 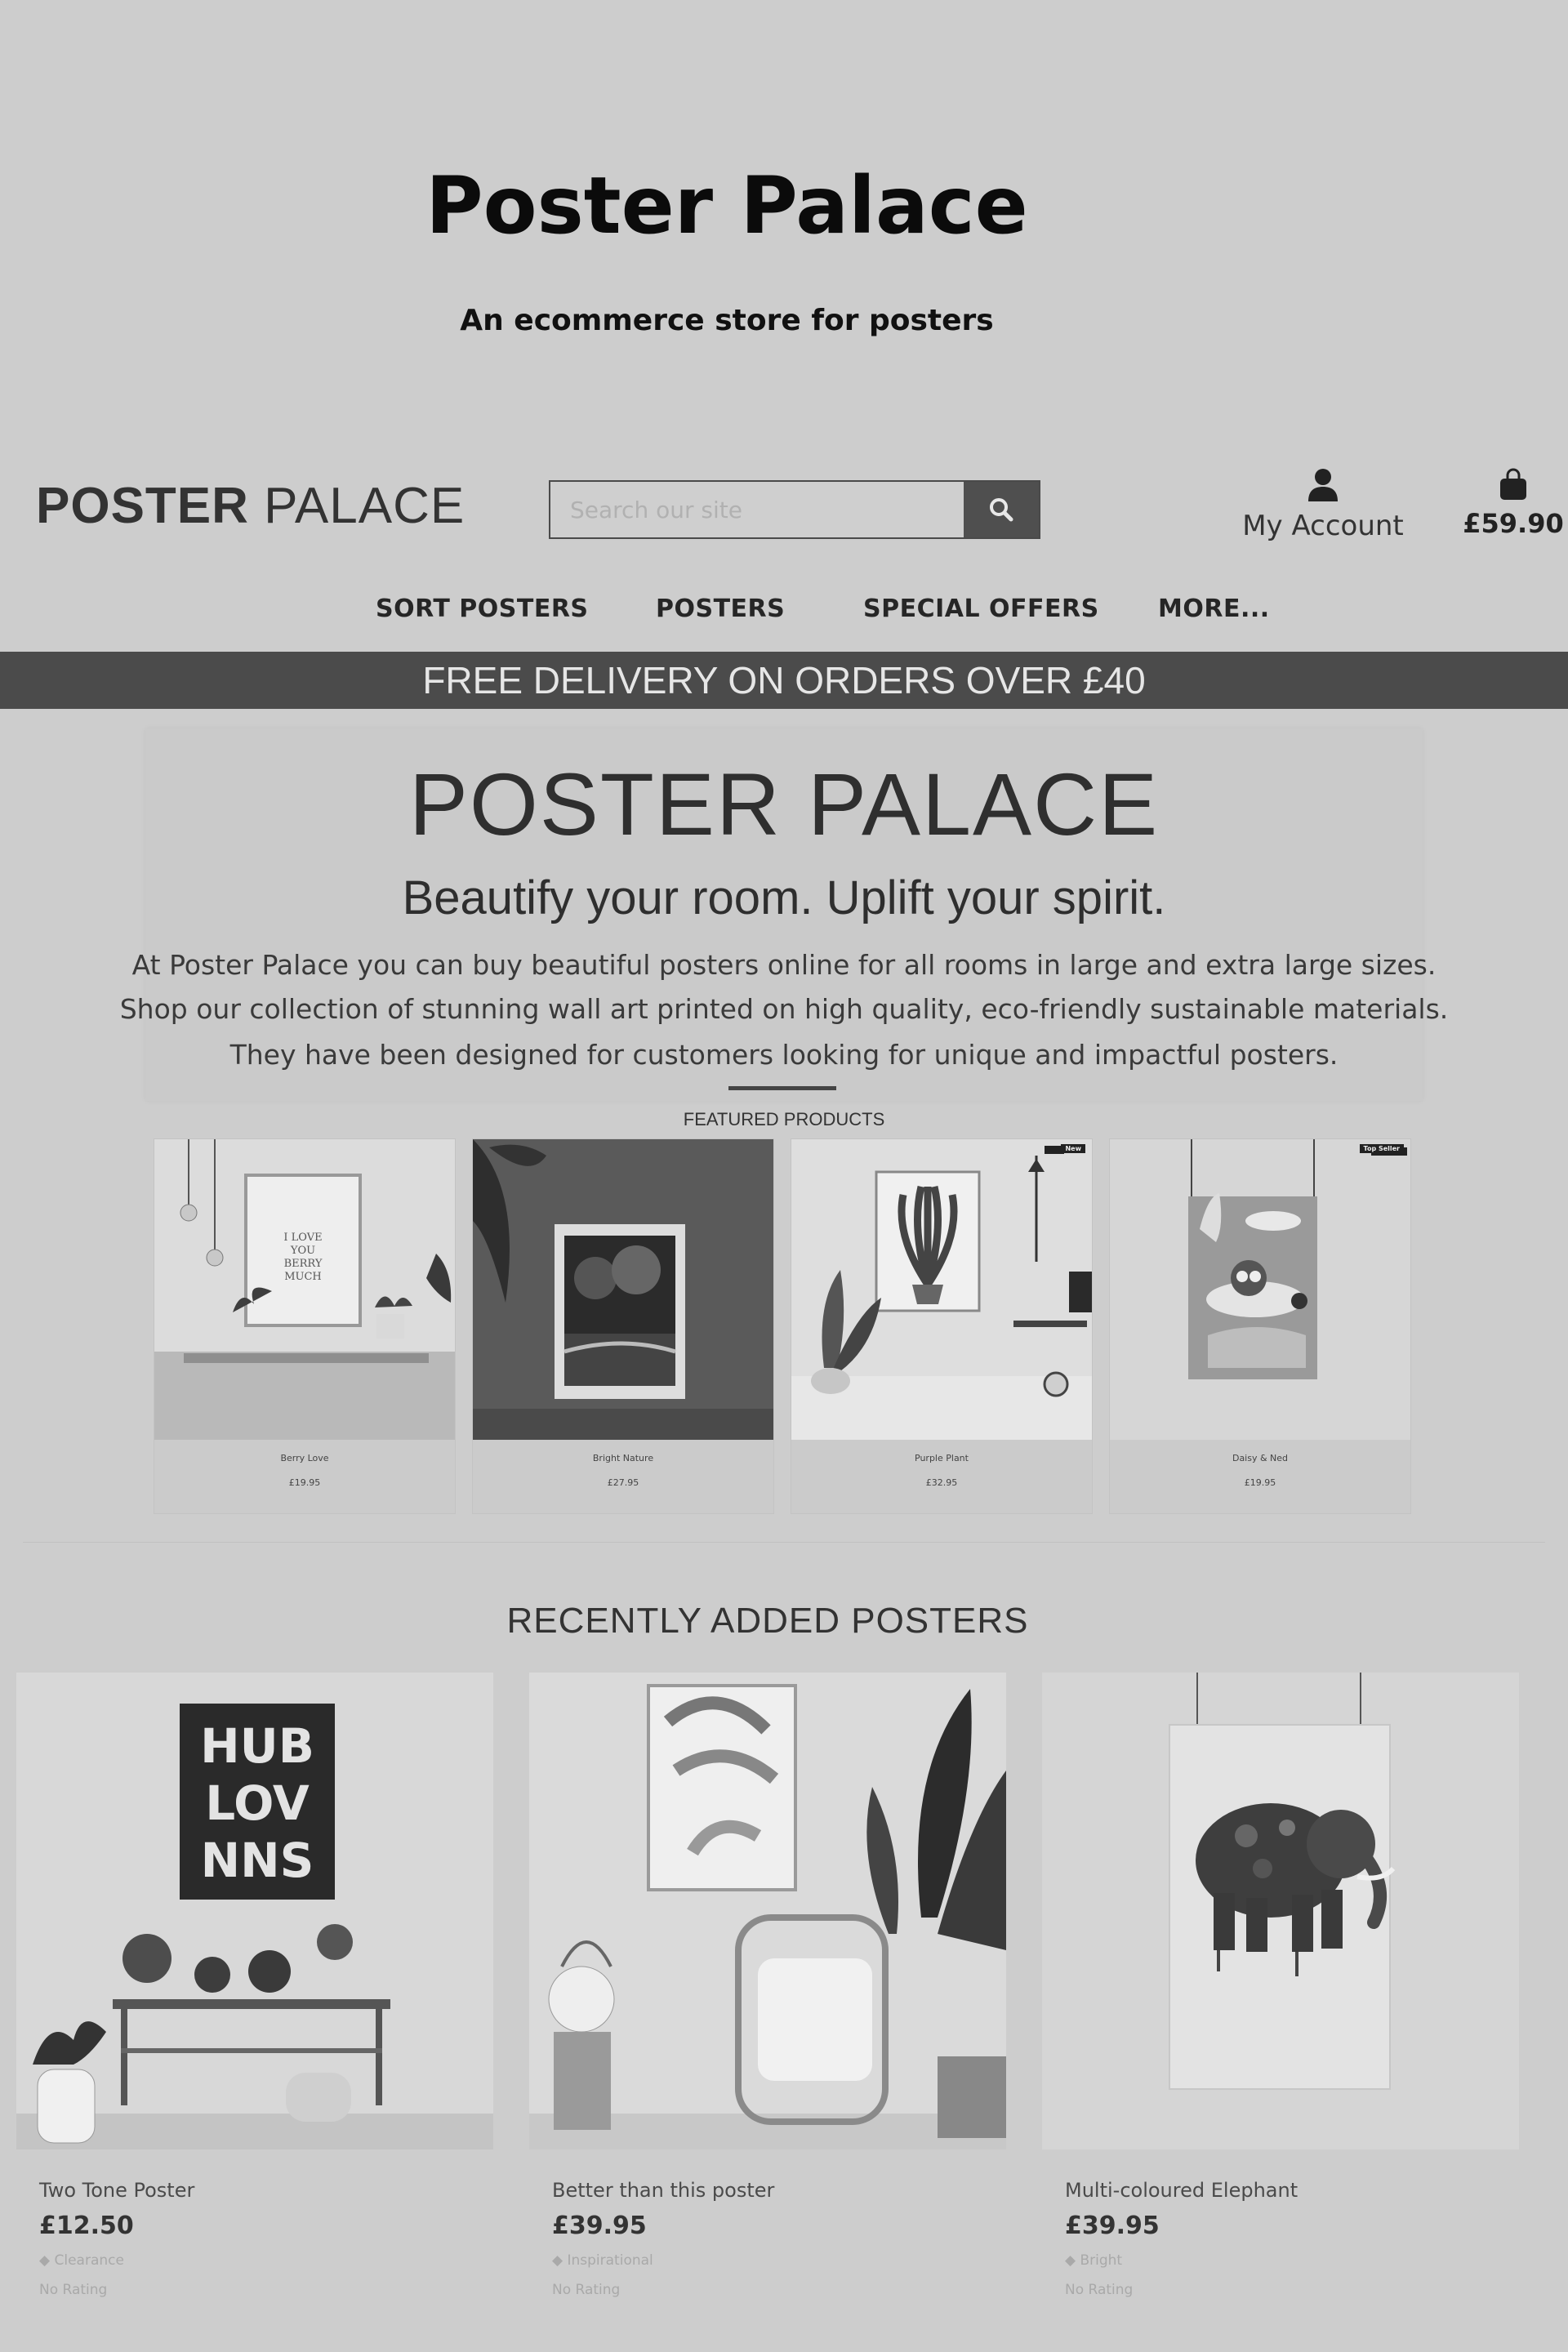 What do you see at coordinates (784, 680) in the screenshot?
I see `free-delivery-banner: FREE DELIVERY ON ORDERS OVER £40` at bounding box center [784, 680].